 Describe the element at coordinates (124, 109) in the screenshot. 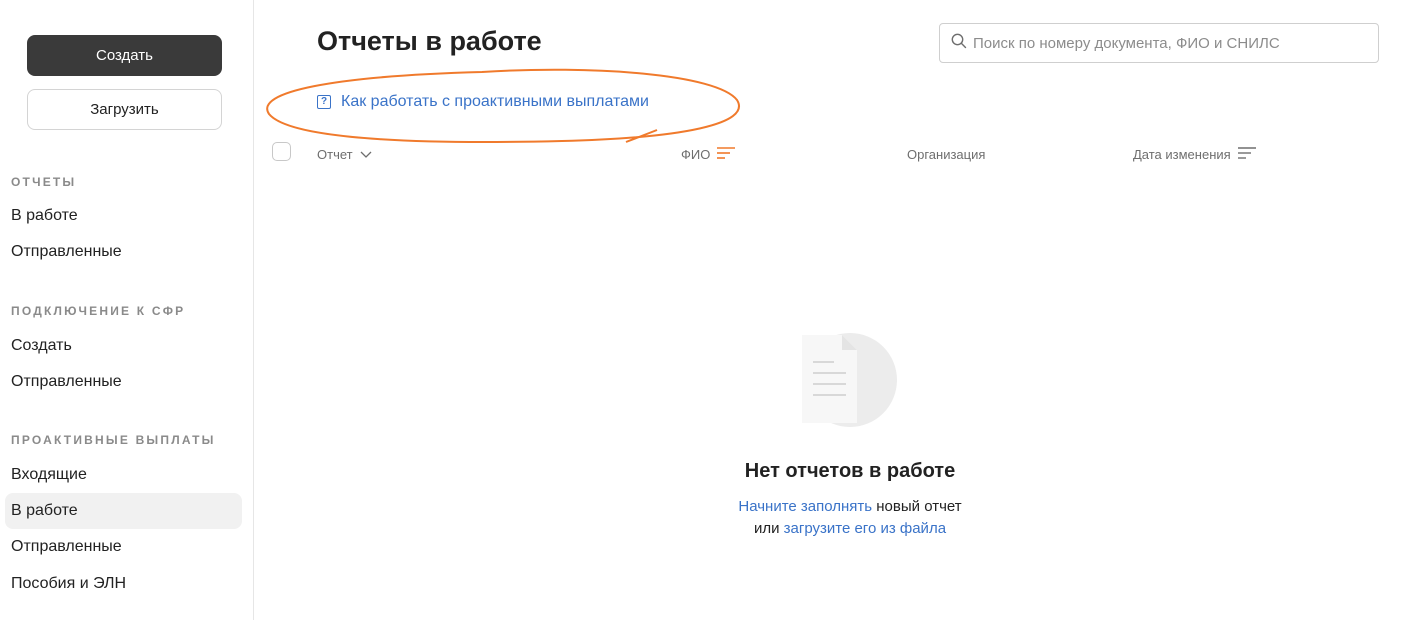

I see `upload-button: Загрузить` at that location.